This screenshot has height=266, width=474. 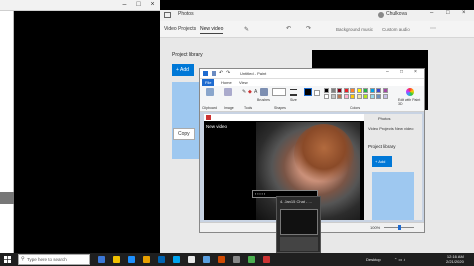 I want to click on paint3d-label: Edit with Paint 3D, so click(x=410, y=102).